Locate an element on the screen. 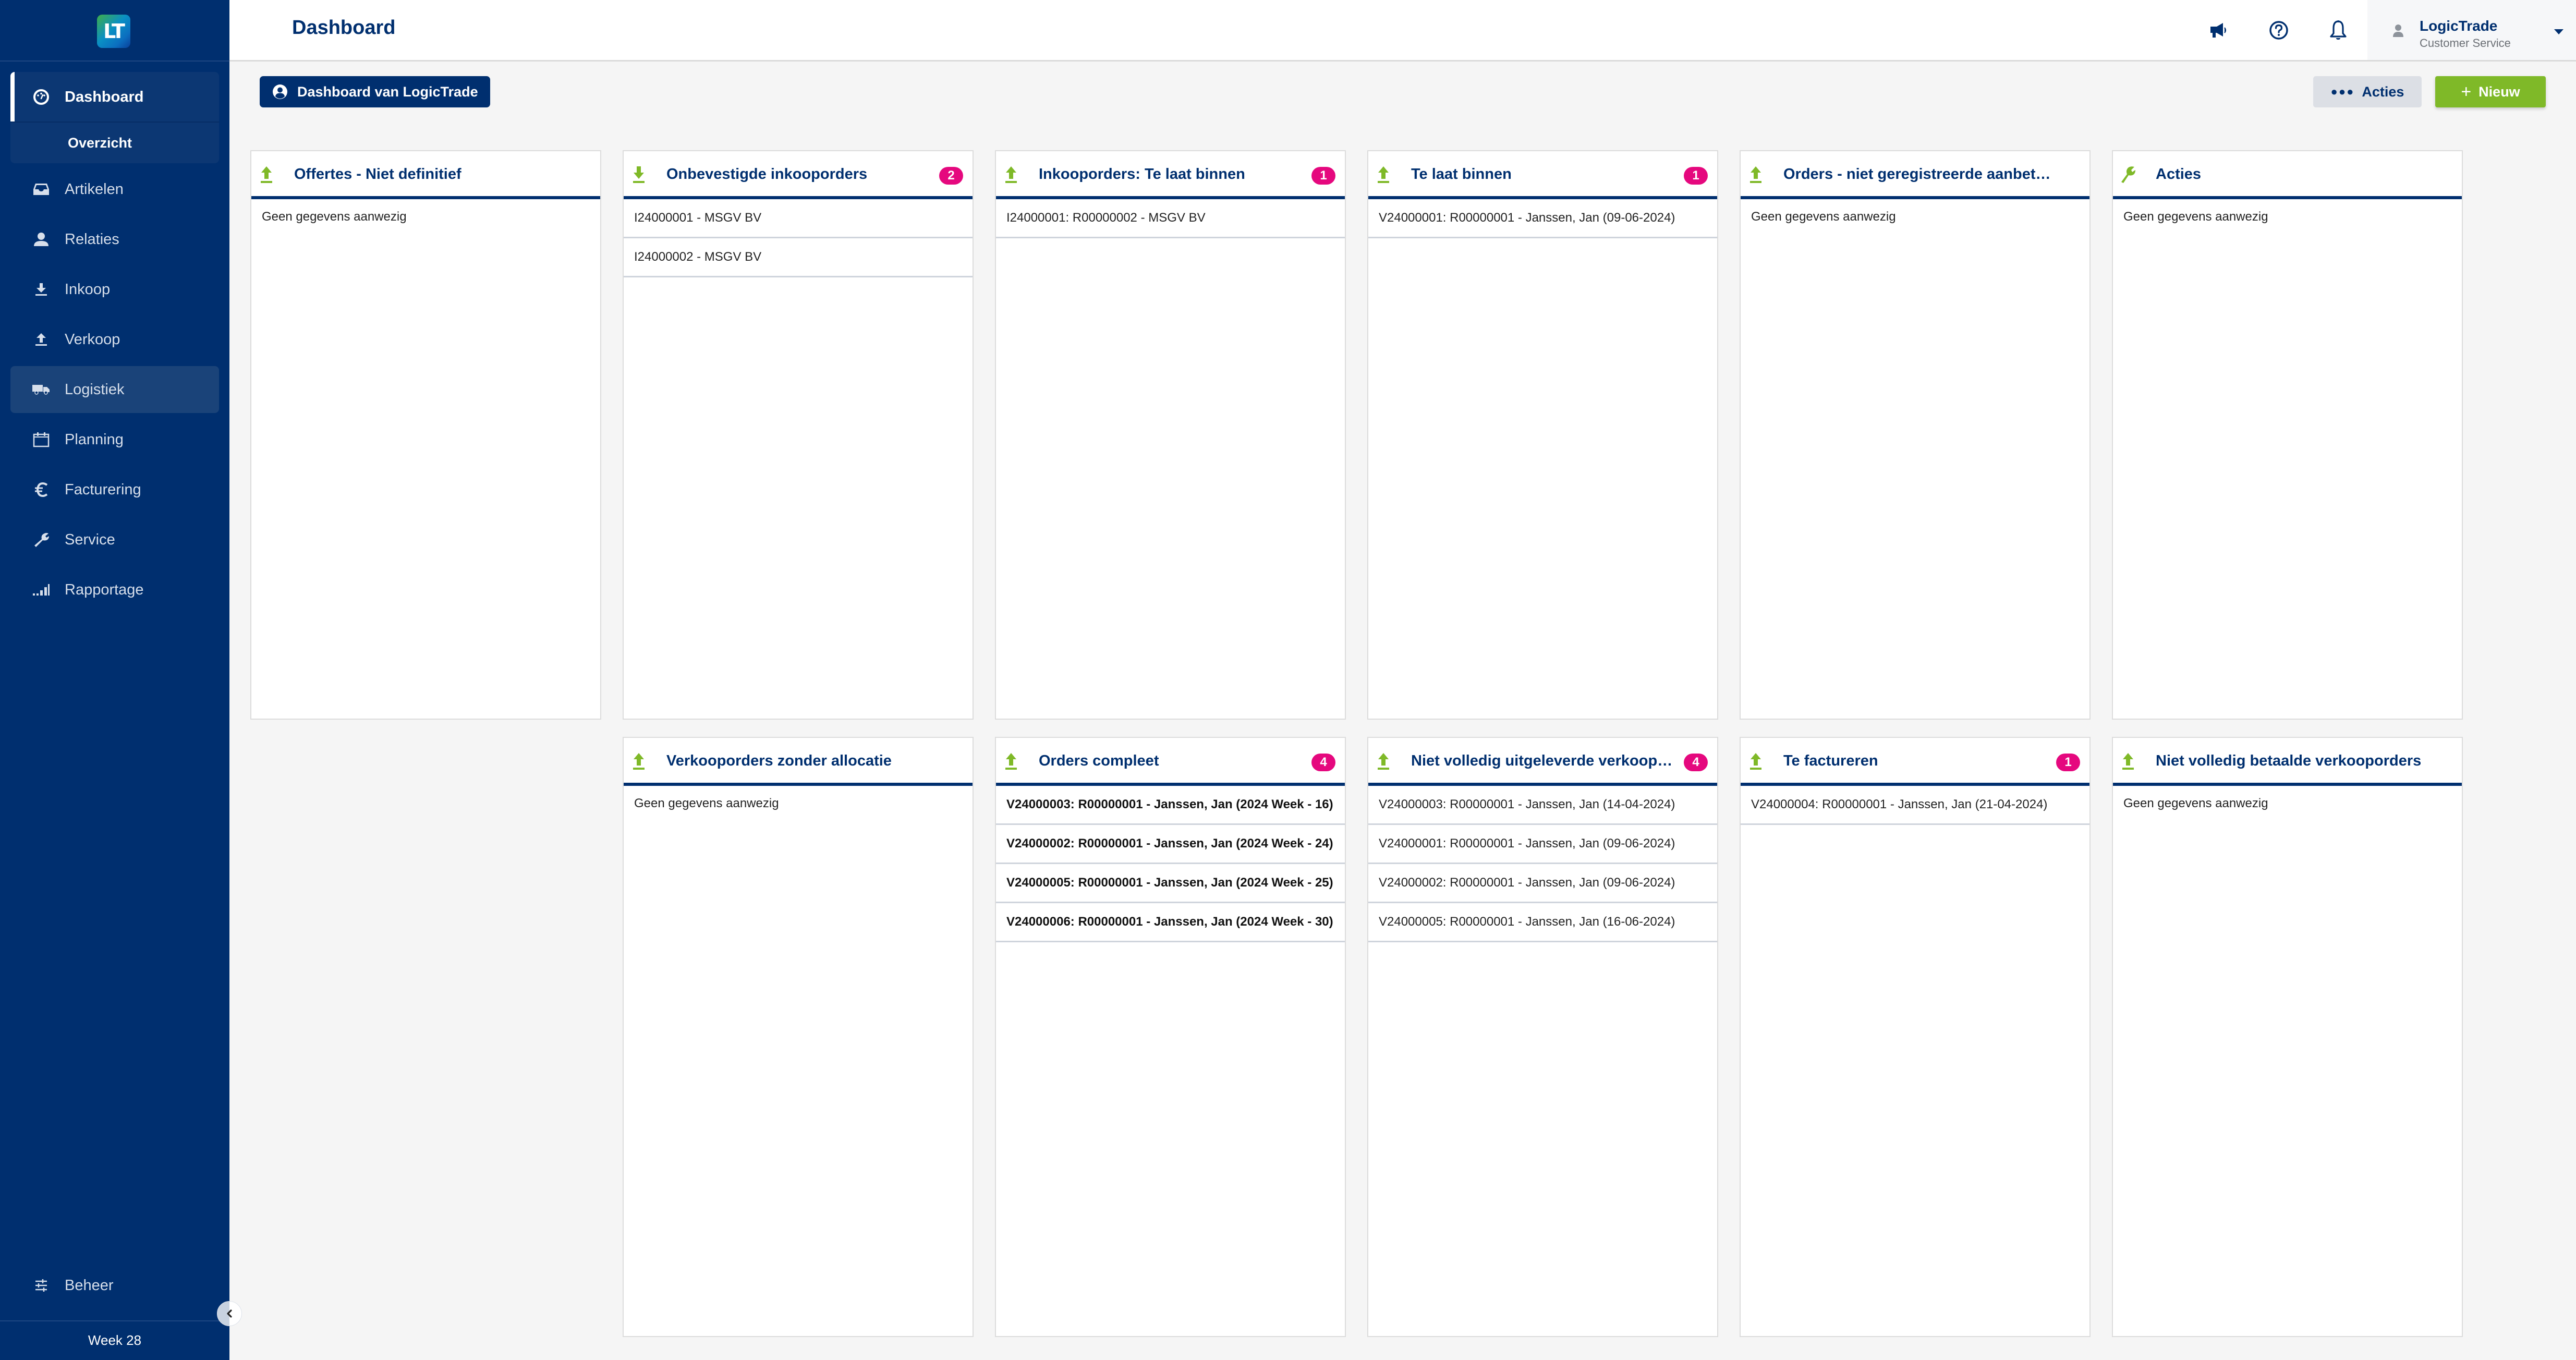 This screenshot has height=1360, width=2576. chevron-left-icon is located at coordinates (229, 1313).